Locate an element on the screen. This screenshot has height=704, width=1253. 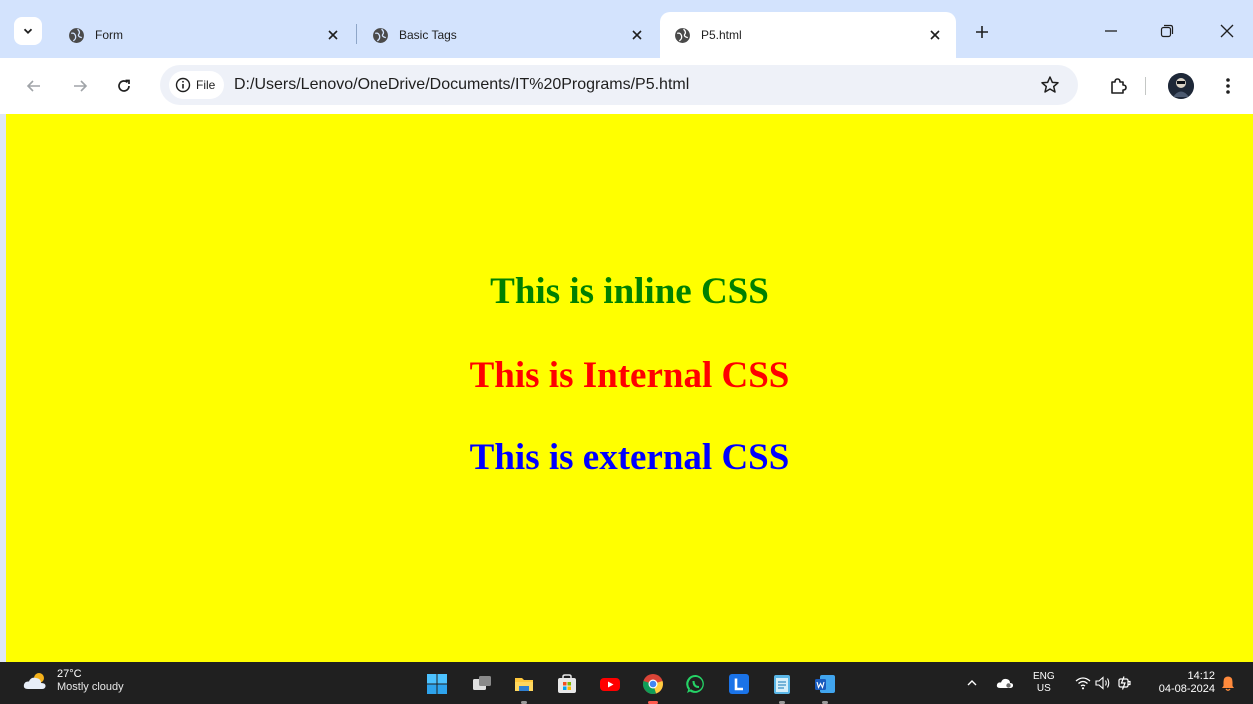
more-vert-icon is located at coordinates (1228, 86).